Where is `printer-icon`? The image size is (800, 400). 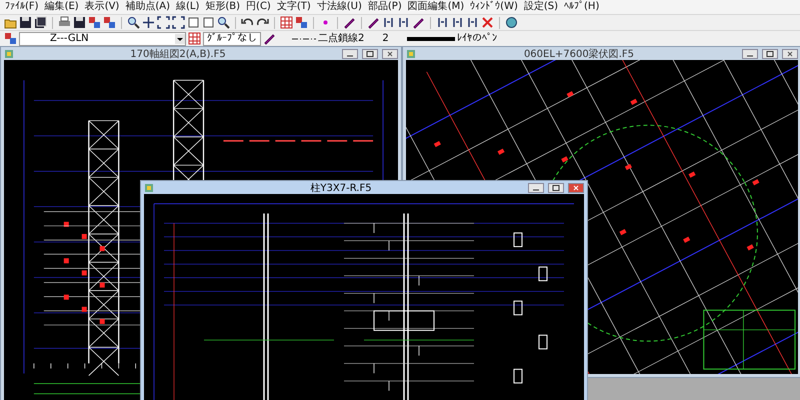 printer-icon is located at coordinates (64, 22).